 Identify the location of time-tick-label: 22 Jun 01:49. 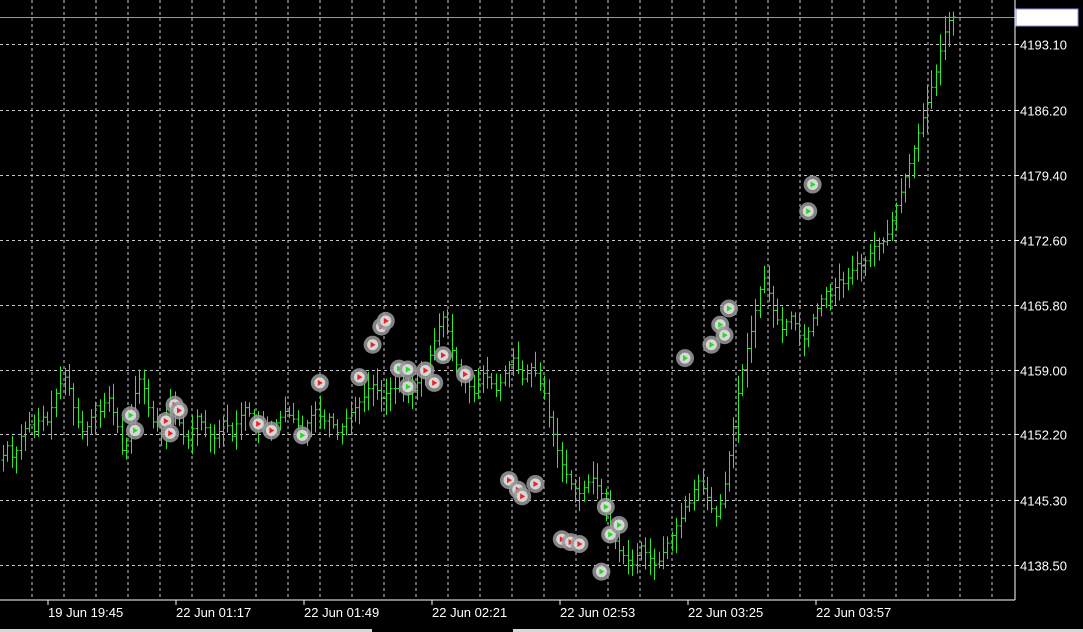
(341, 612).